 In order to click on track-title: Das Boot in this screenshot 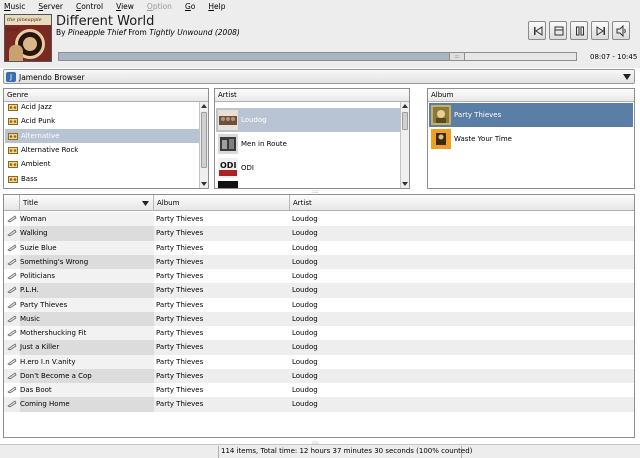, I will do `click(87, 390)`.